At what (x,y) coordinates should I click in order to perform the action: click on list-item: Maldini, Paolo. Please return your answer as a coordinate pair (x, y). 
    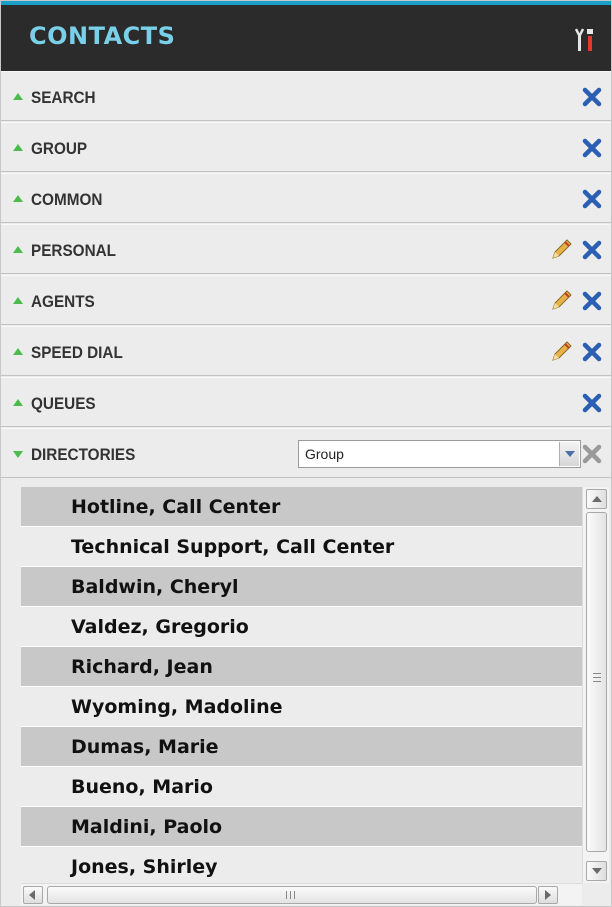
    Looking at the image, I should click on (301, 827).